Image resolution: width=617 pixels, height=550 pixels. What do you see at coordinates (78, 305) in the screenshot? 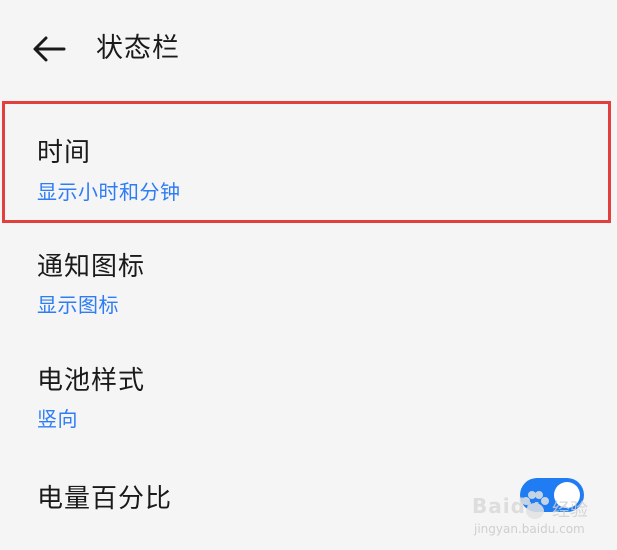
I see `setting-subtitle: 显示图标` at bounding box center [78, 305].